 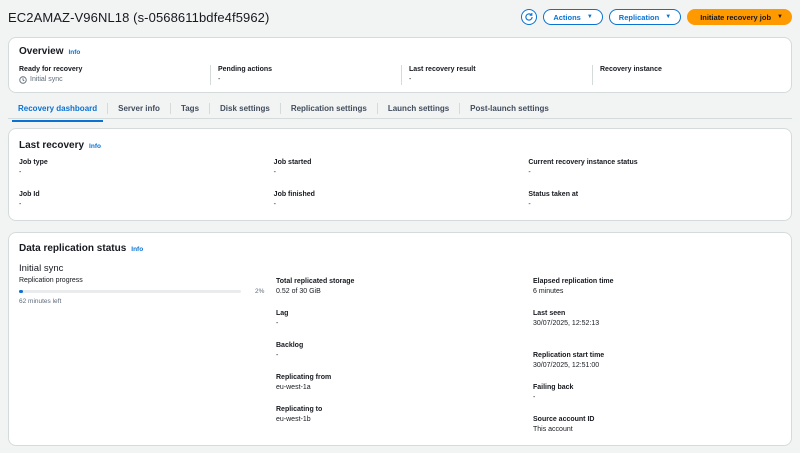 What do you see at coordinates (566, 323) in the screenshot?
I see `last-seen-value: 30/07/2025, 12:52:13` at bounding box center [566, 323].